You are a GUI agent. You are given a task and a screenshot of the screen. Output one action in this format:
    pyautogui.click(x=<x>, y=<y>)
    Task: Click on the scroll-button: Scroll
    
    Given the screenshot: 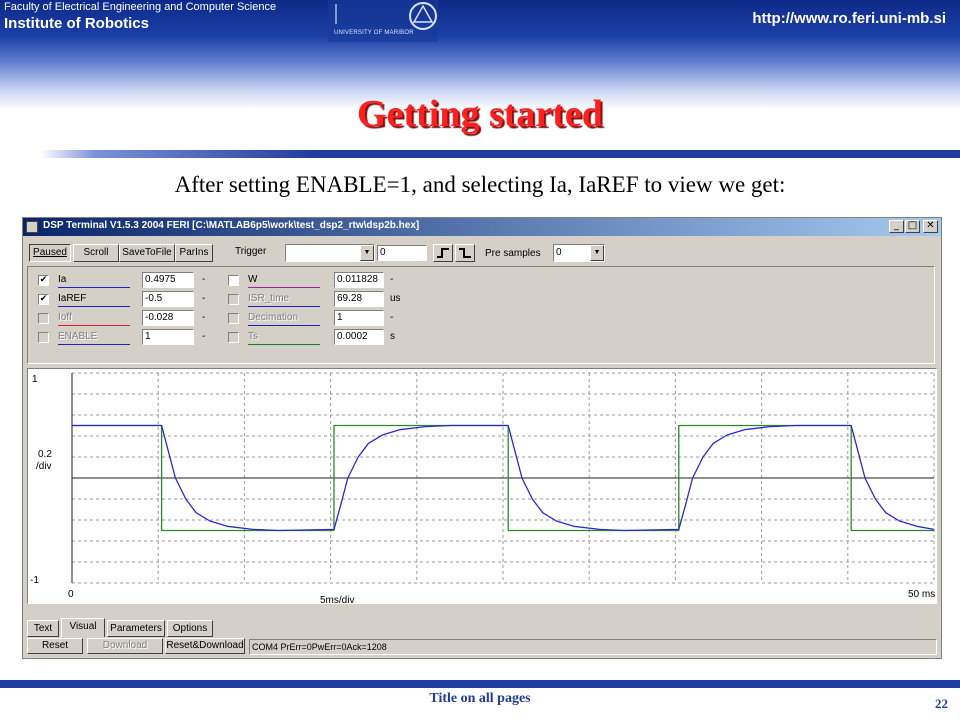 What is the action you would take?
    pyautogui.click(x=96, y=253)
    